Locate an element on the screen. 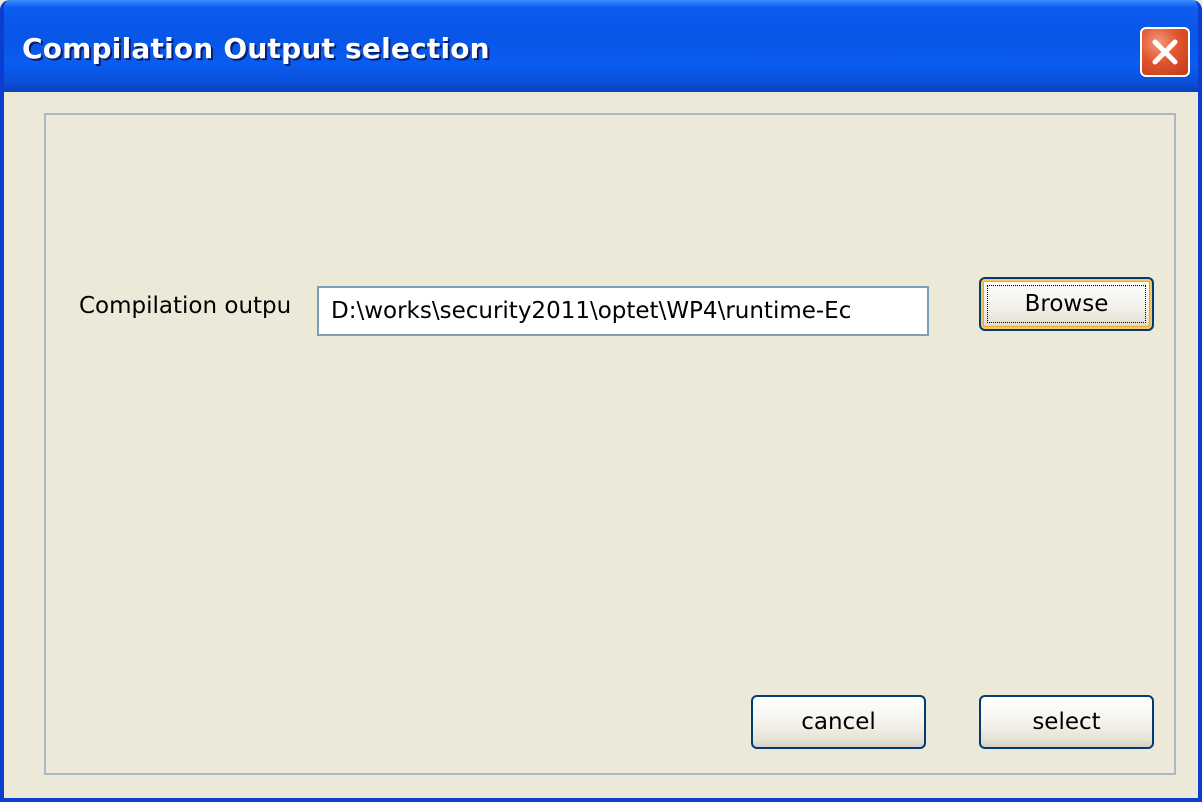 Image resolution: width=1202 pixels, height=802 pixels. close-button is located at coordinates (1165, 52).